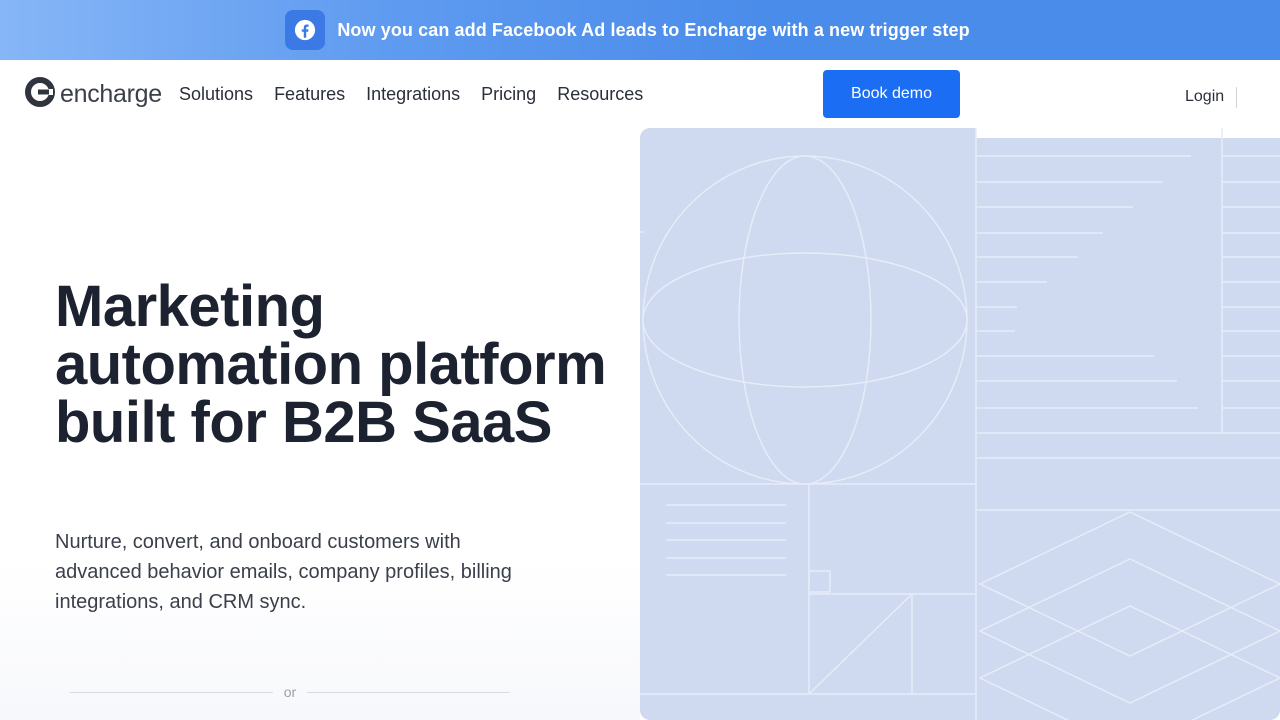 The width and height of the screenshot is (1280, 720). I want to click on facebook-icon, so click(305, 30).